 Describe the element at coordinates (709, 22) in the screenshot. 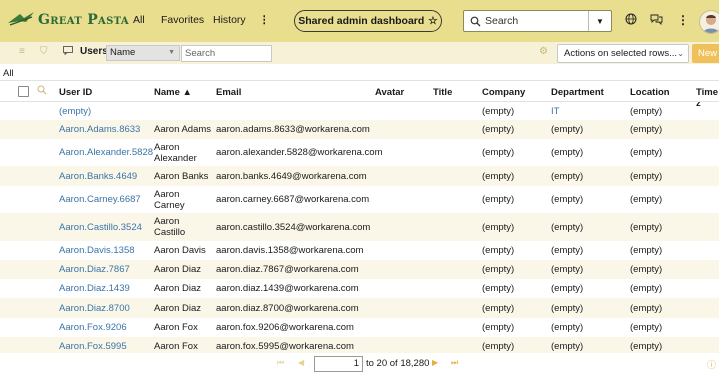

I see `avatar` at that location.